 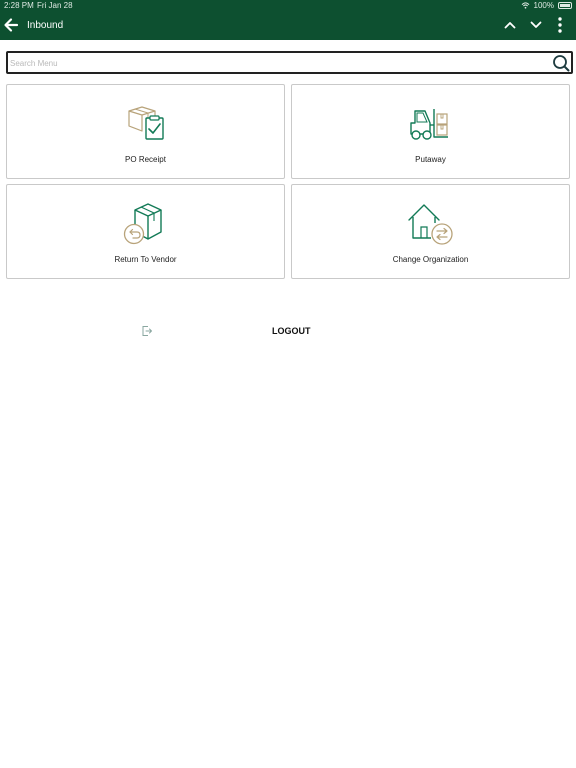 What do you see at coordinates (145, 259) in the screenshot?
I see `tile-label: Return To Vendor` at bounding box center [145, 259].